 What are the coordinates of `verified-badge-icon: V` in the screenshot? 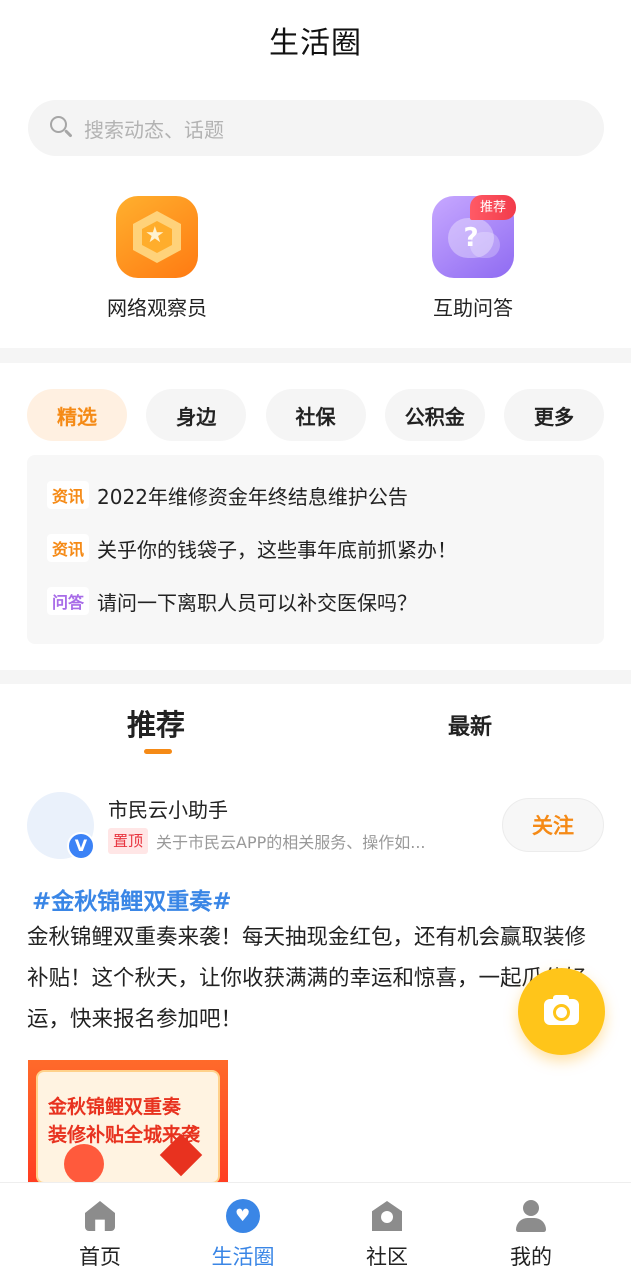 It's located at (81, 846).